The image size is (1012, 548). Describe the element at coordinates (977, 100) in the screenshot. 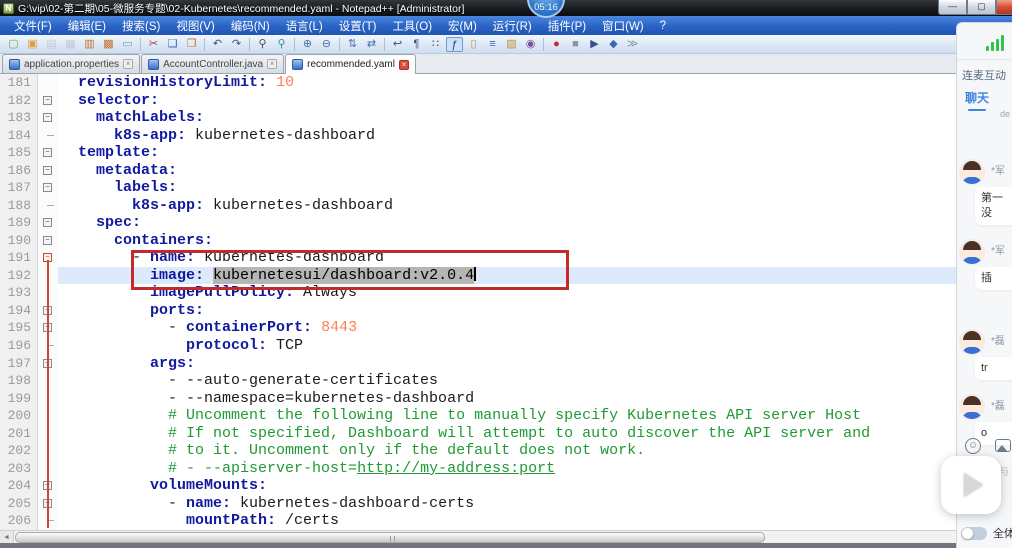

I see `tab-chat: 聊天` at that location.